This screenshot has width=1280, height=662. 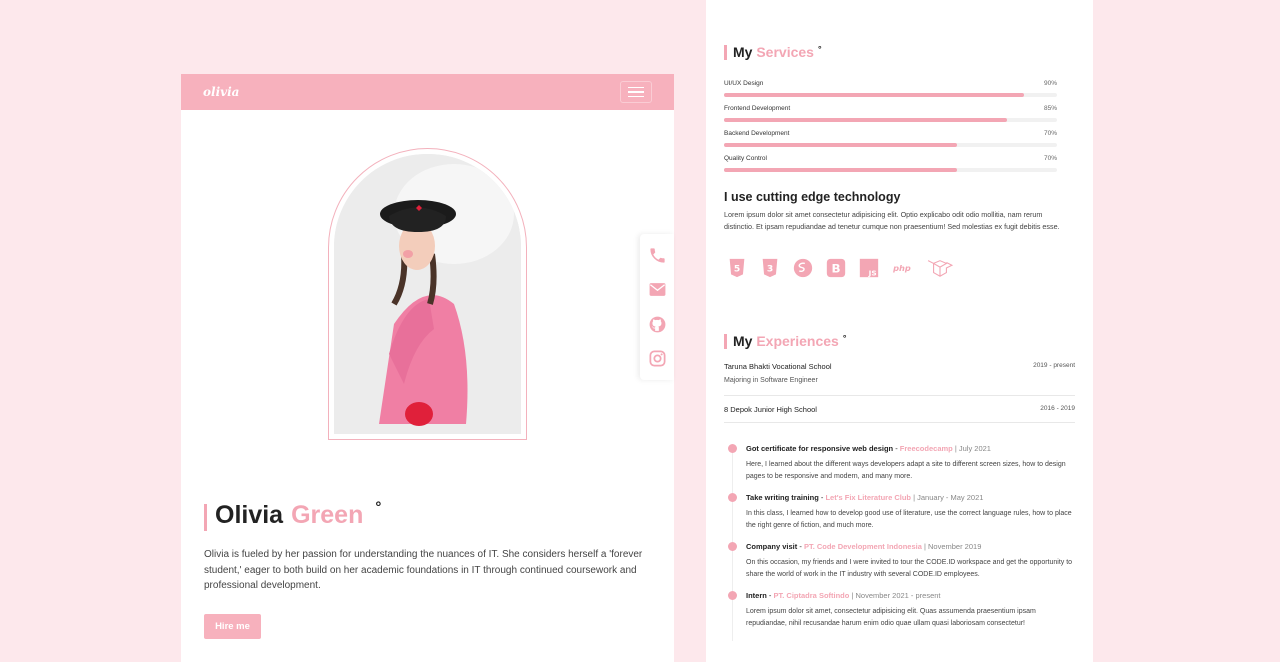 I want to click on services-title: My Services °, so click(x=773, y=52).